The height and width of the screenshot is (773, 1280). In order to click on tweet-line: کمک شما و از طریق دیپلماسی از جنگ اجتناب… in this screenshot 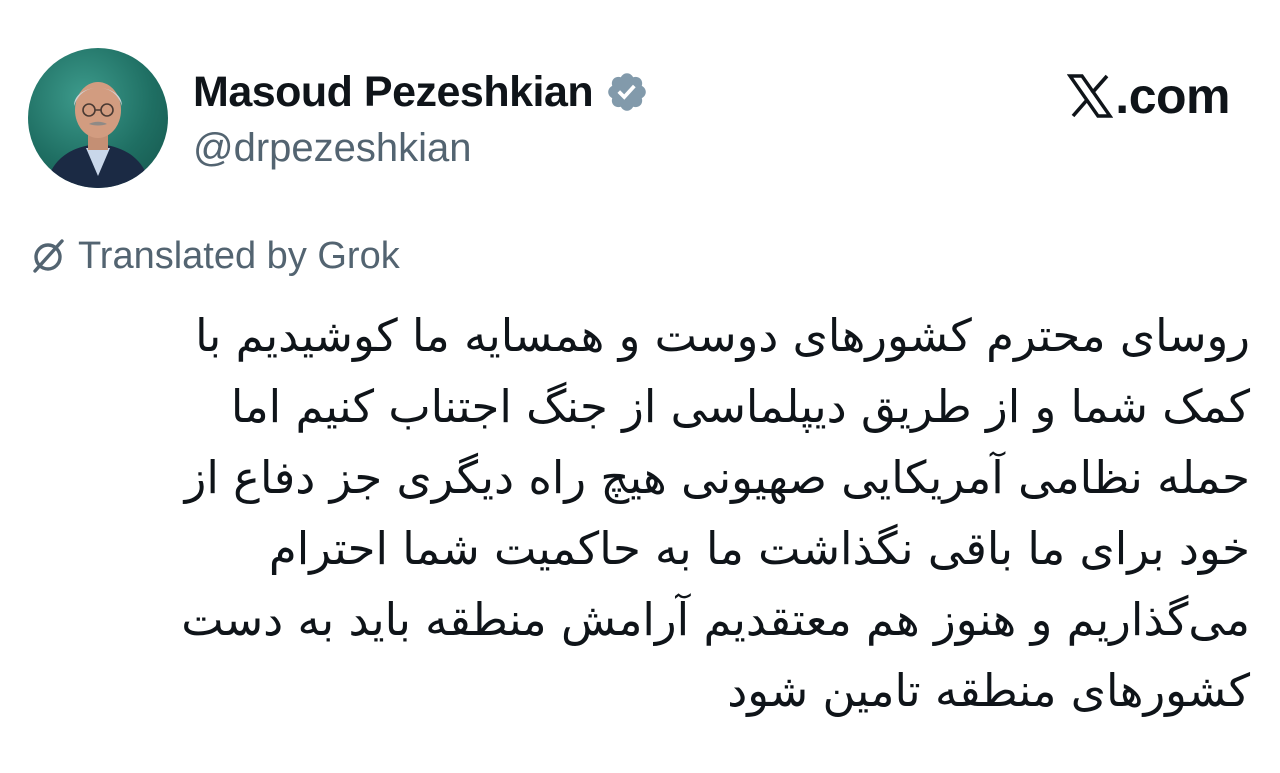, I will do `click(740, 406)`.